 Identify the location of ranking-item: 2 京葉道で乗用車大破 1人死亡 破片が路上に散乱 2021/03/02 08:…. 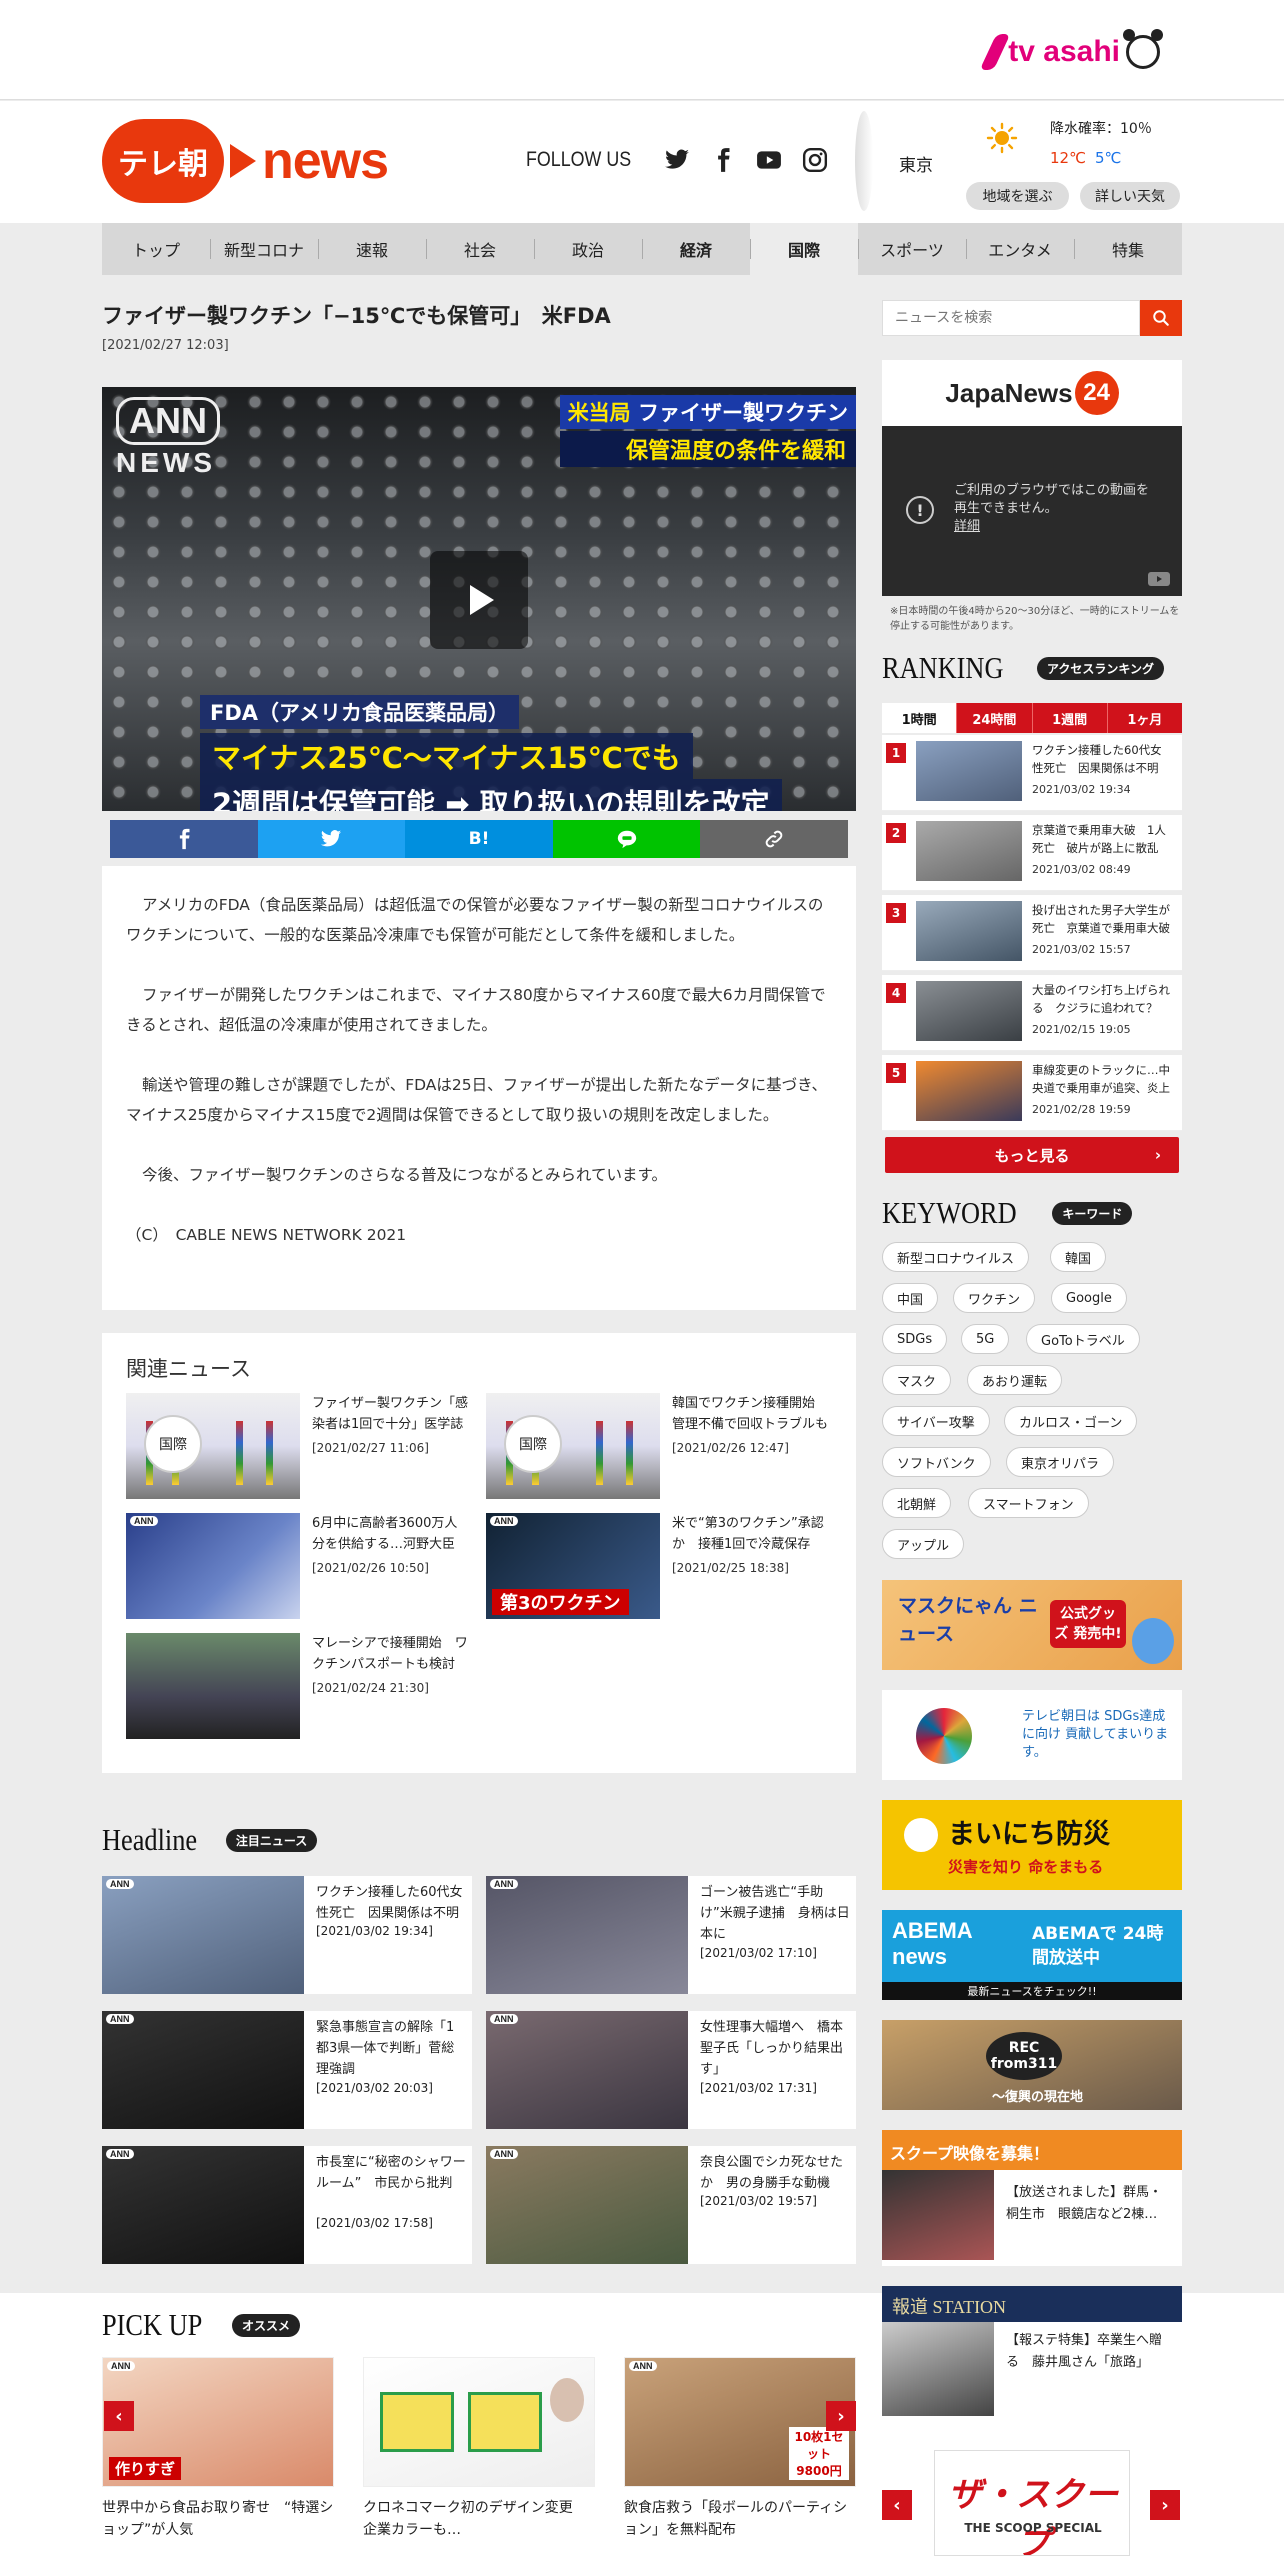
(1032, 853).